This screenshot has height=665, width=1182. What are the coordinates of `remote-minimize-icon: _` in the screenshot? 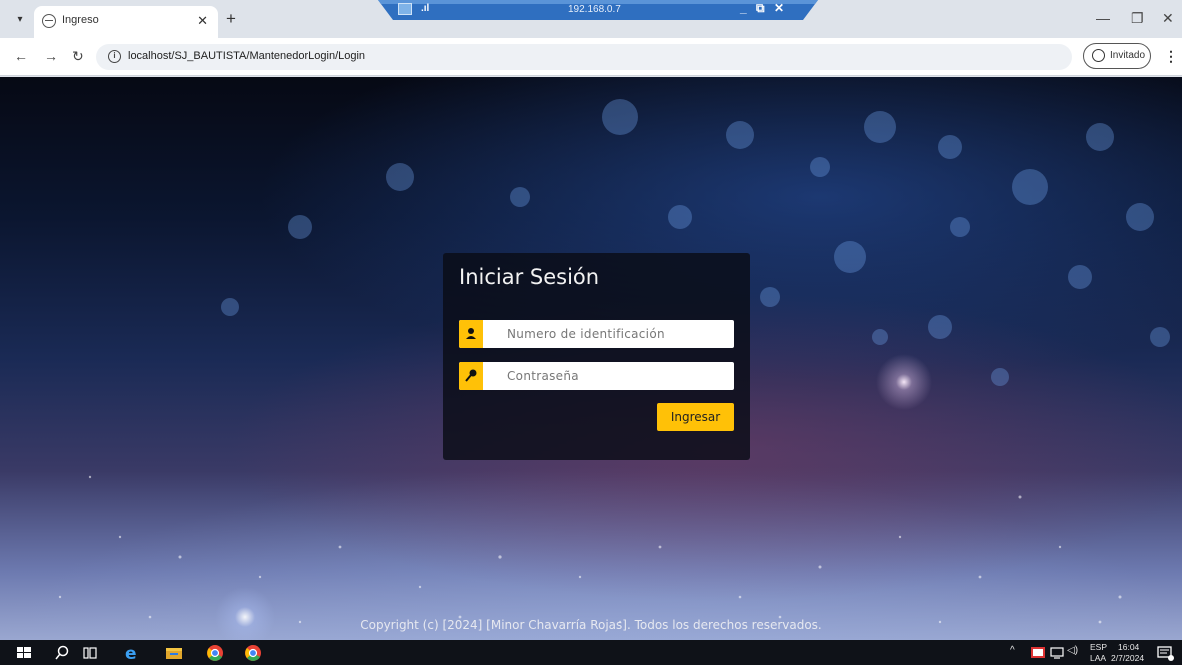 It's located at (743, 8).